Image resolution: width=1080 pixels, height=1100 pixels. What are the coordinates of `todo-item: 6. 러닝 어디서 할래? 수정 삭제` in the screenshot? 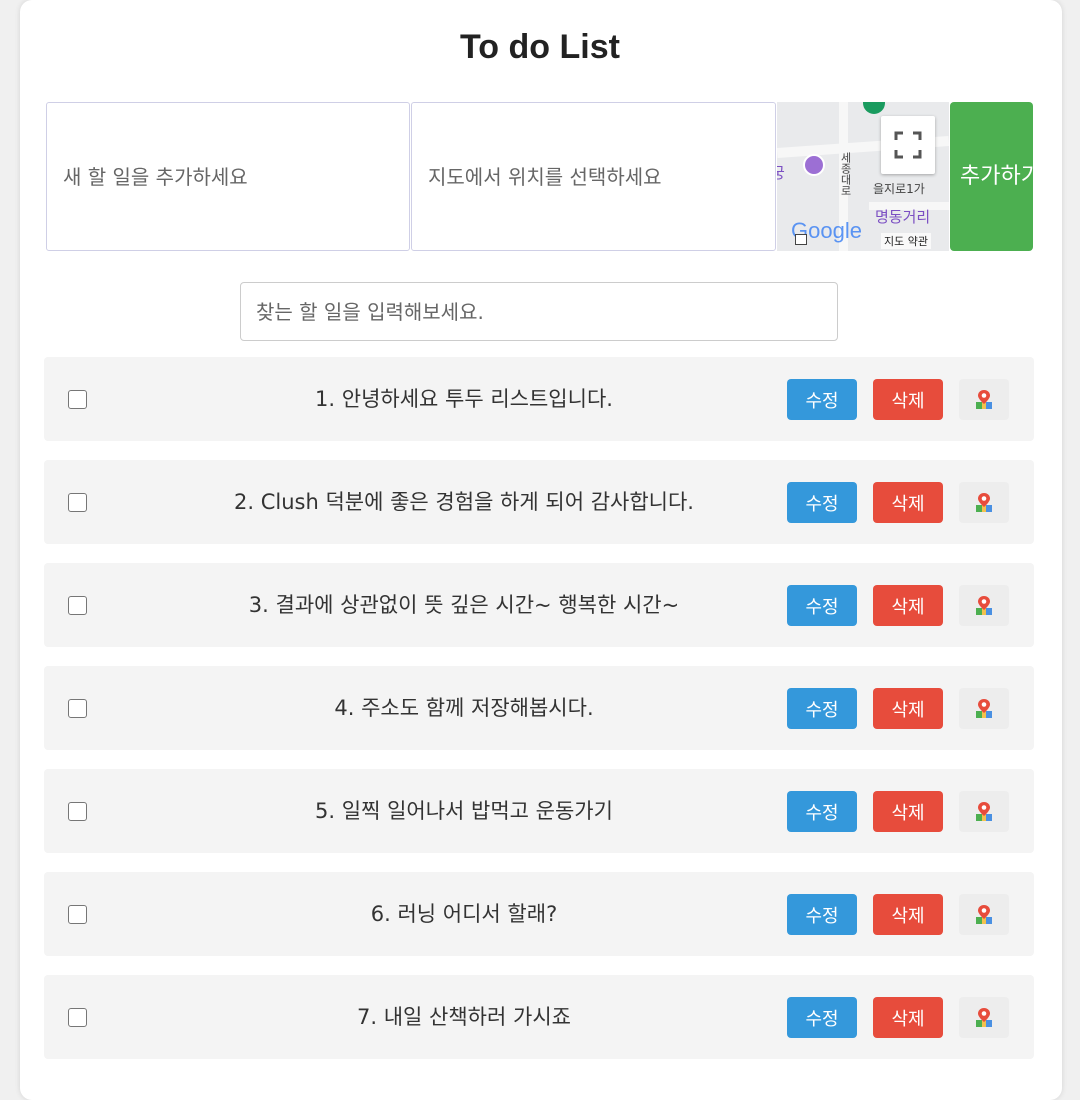 It's located at (539, 914).